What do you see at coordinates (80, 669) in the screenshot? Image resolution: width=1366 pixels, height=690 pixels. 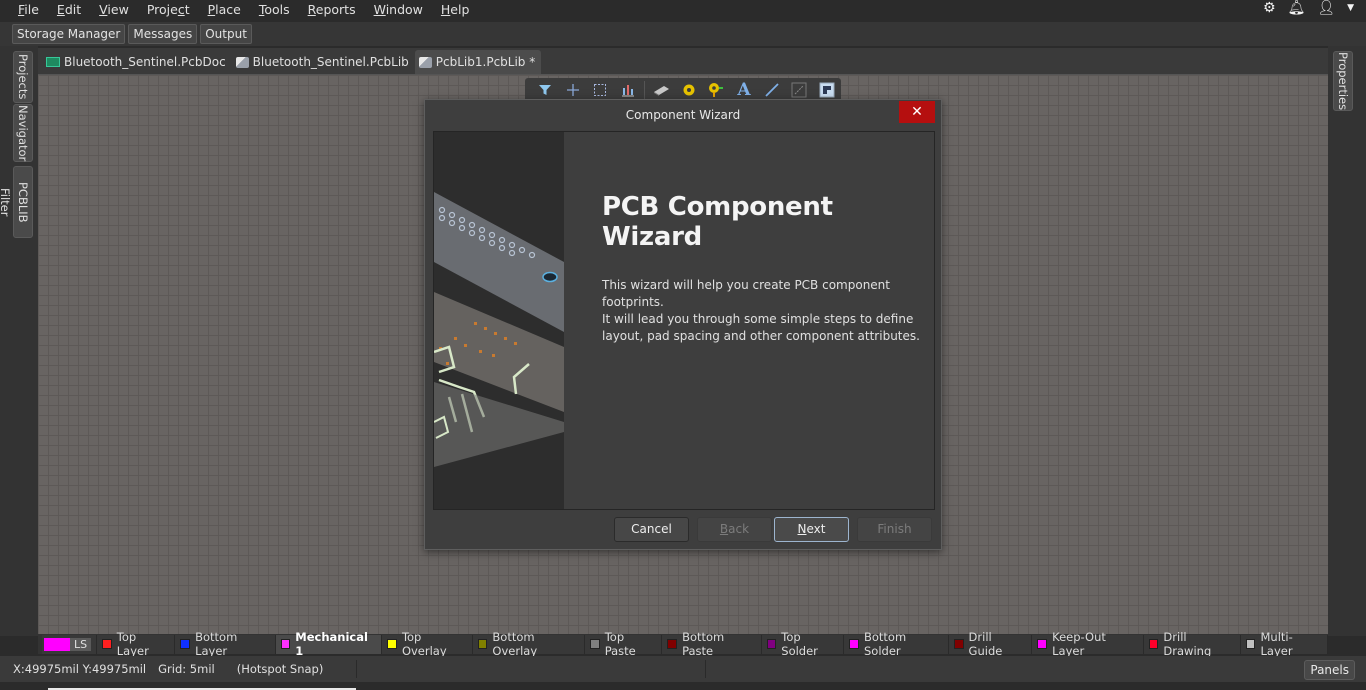 I see `cursor-coordinates: X:49975mil Y:49975mil` at bounding box center [80, 669].